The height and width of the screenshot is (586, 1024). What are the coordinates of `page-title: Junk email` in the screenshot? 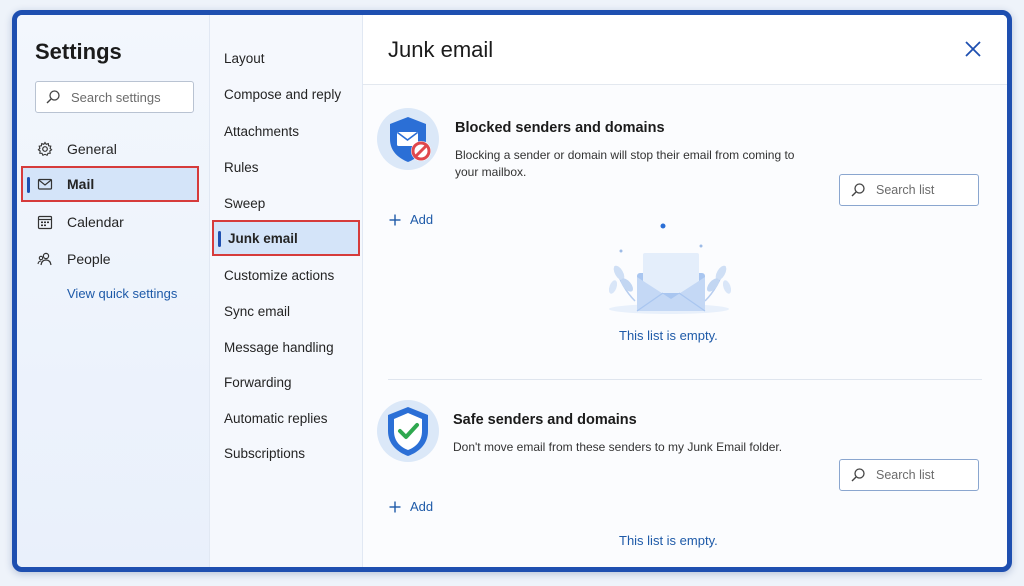 It's located at (441, 49).